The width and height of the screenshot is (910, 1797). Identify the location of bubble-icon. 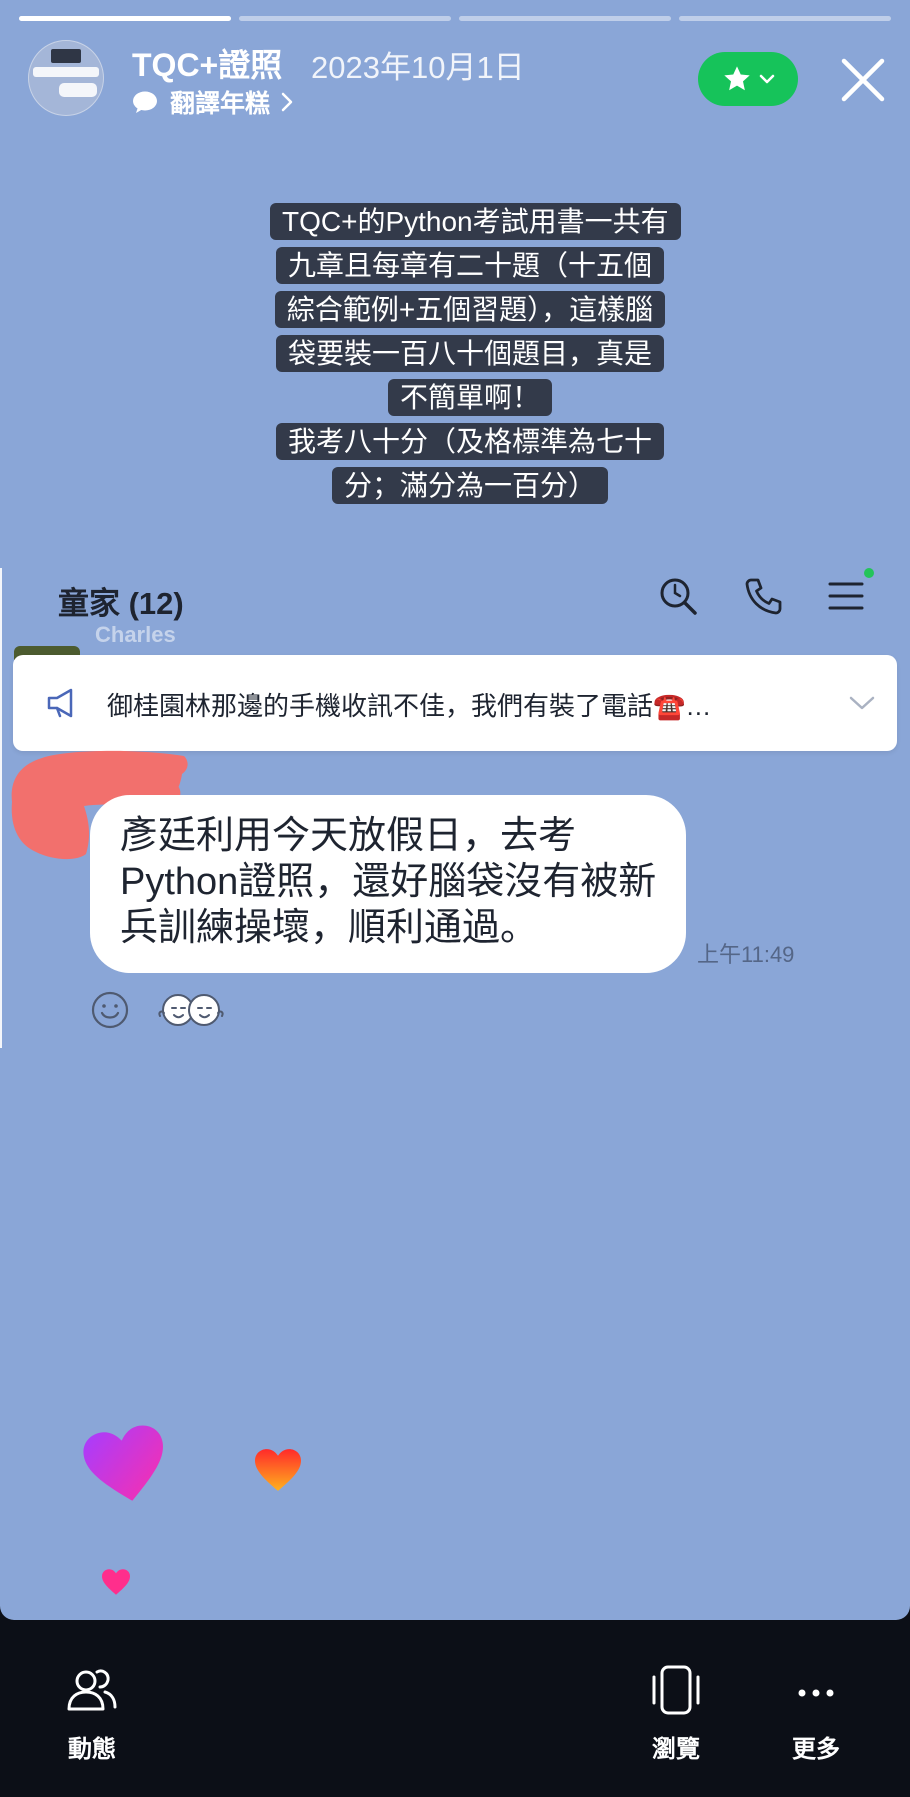
(145, 102).